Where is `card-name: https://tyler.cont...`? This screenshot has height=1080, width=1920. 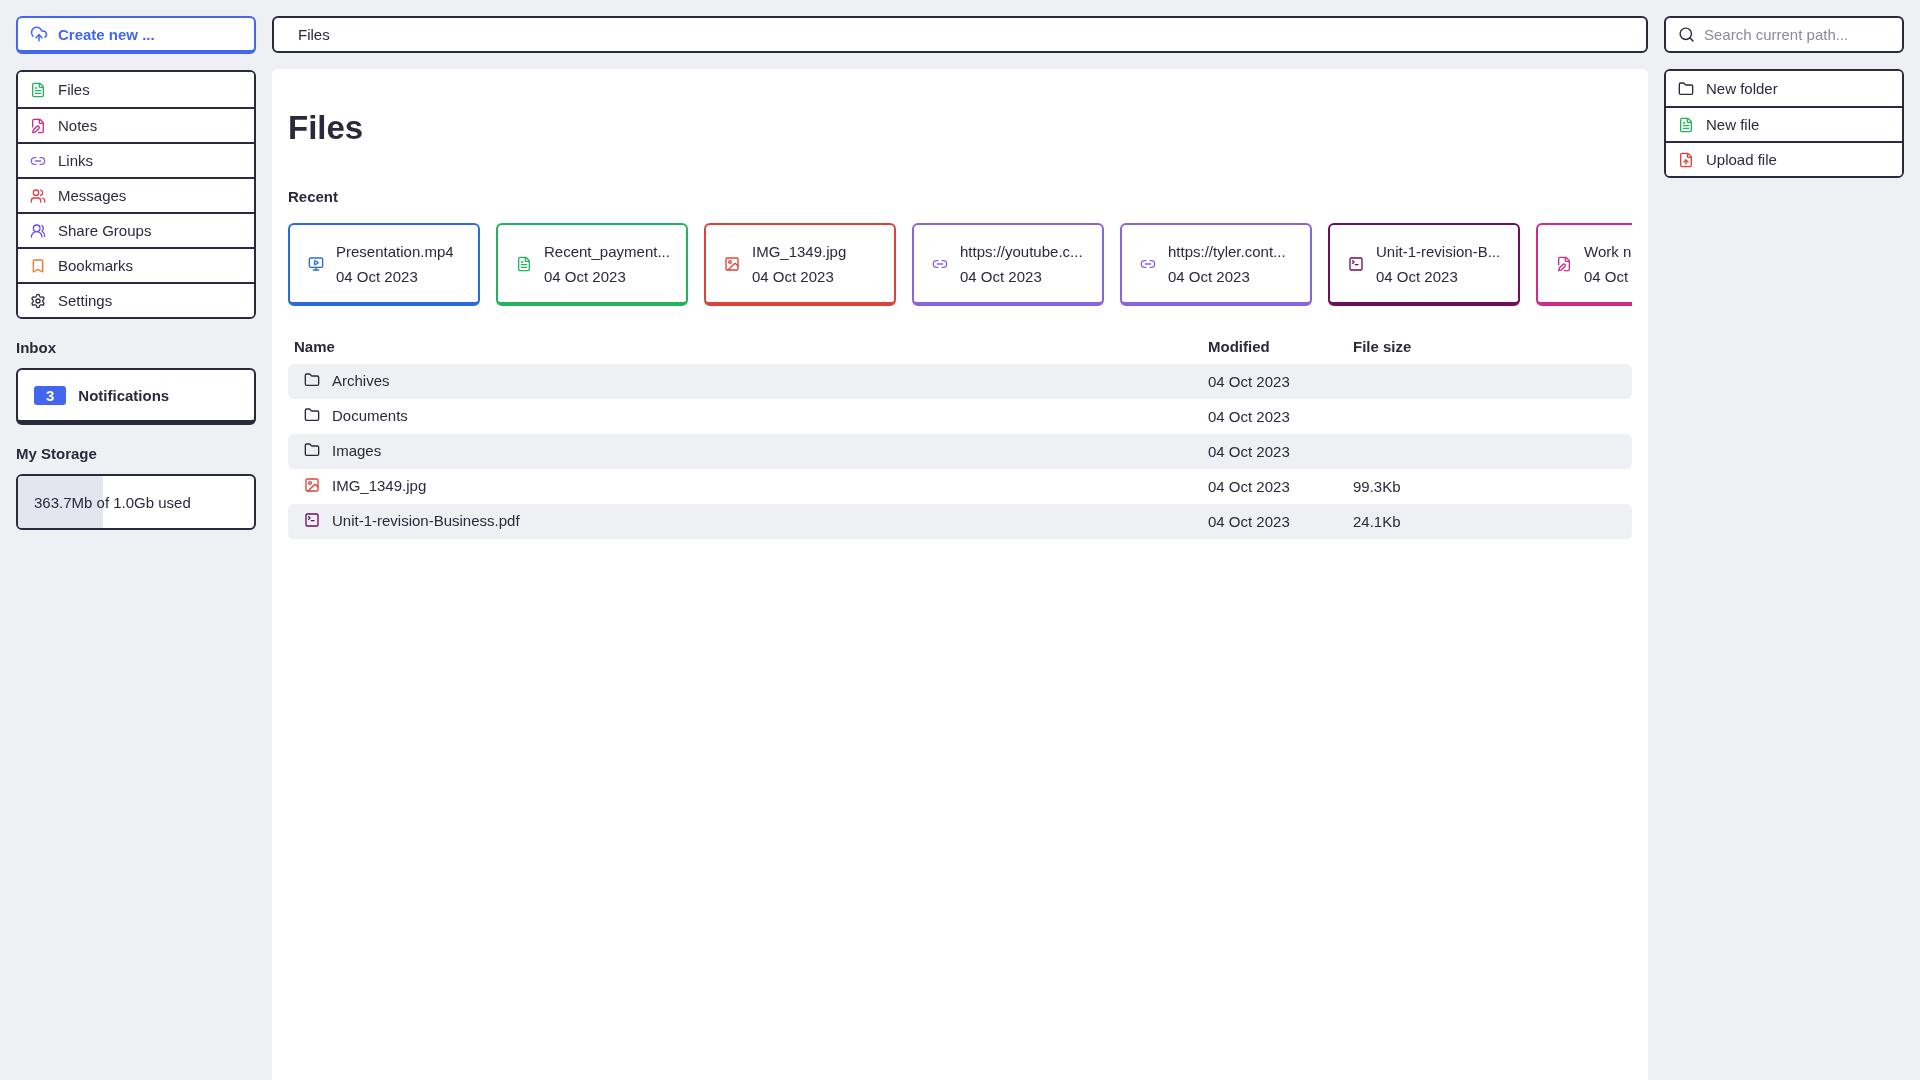
card-name: https://tyler.cont... is located at coordinates (1227, 251).